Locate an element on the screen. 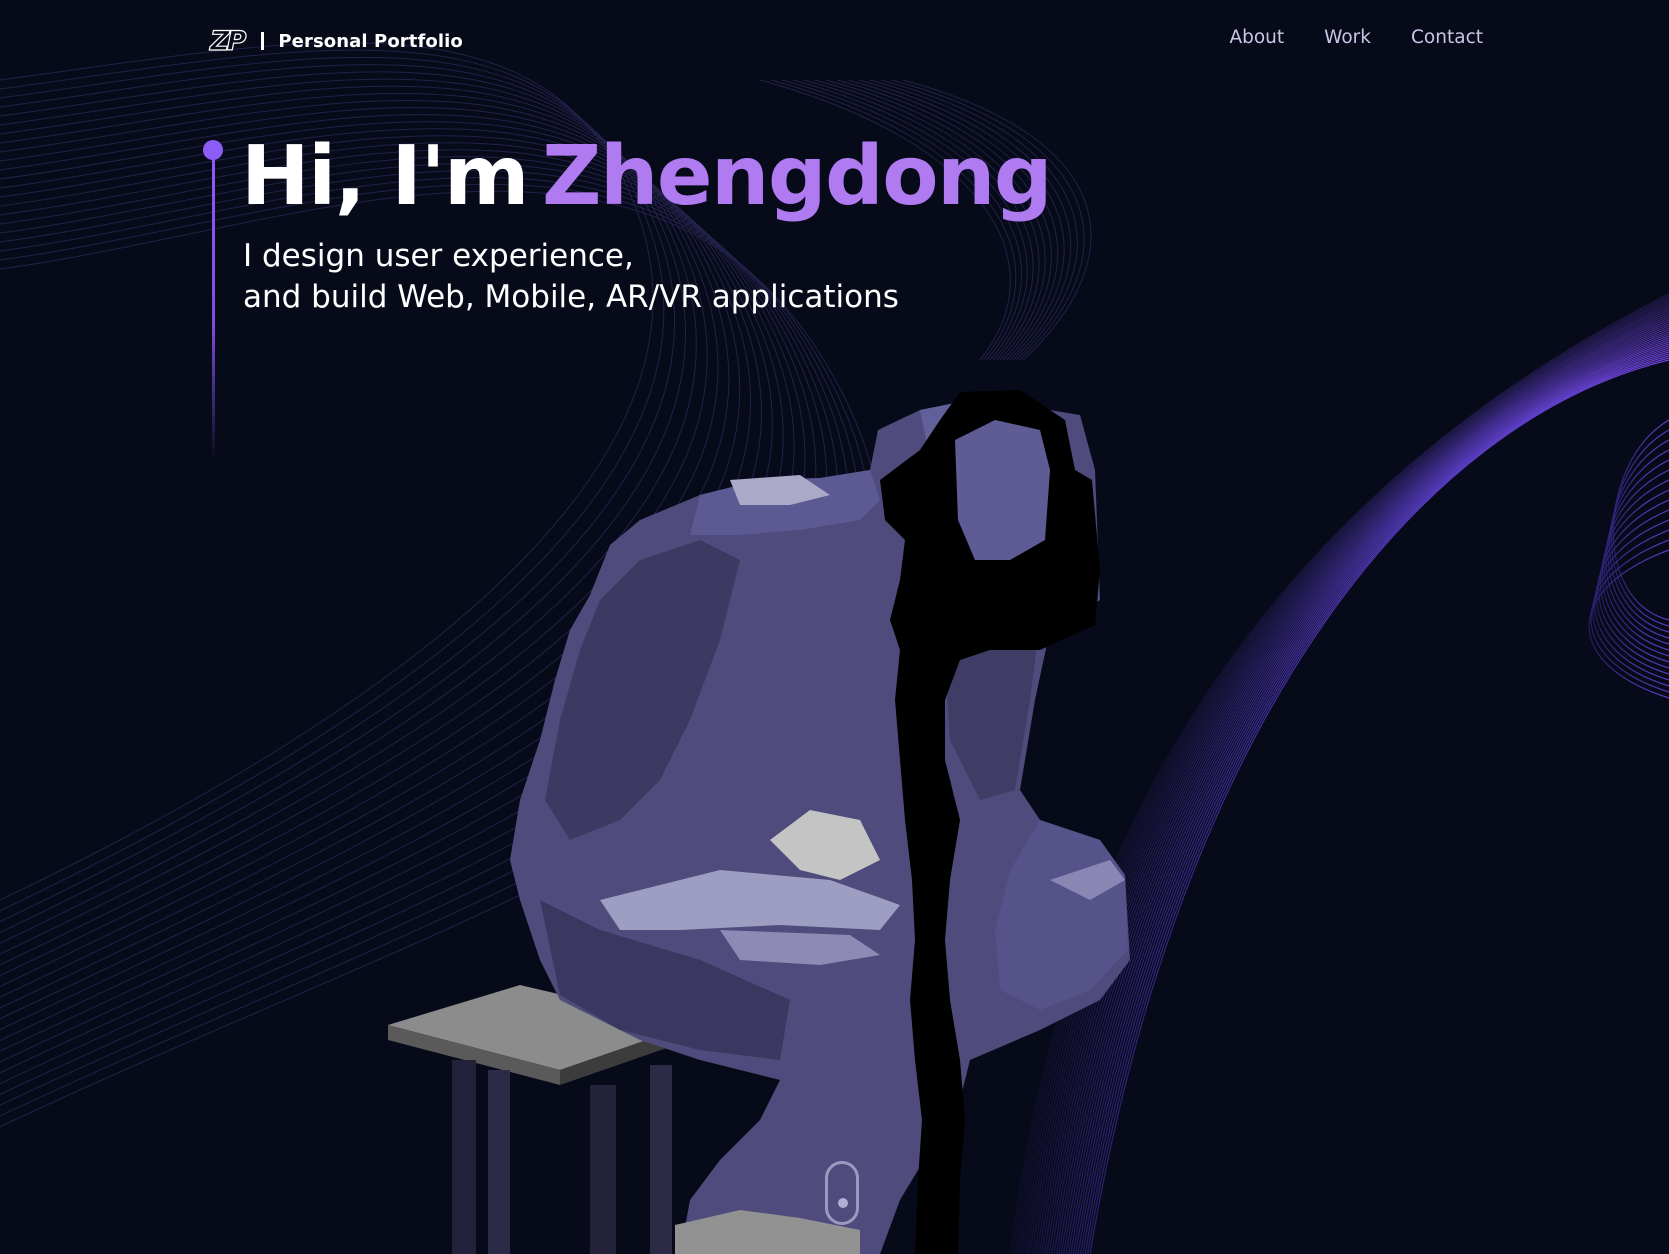 Image resolution: width=1669 pixels, height=1254 pixels. scroll-wheel-dot is located at coordinates (843, 1203).